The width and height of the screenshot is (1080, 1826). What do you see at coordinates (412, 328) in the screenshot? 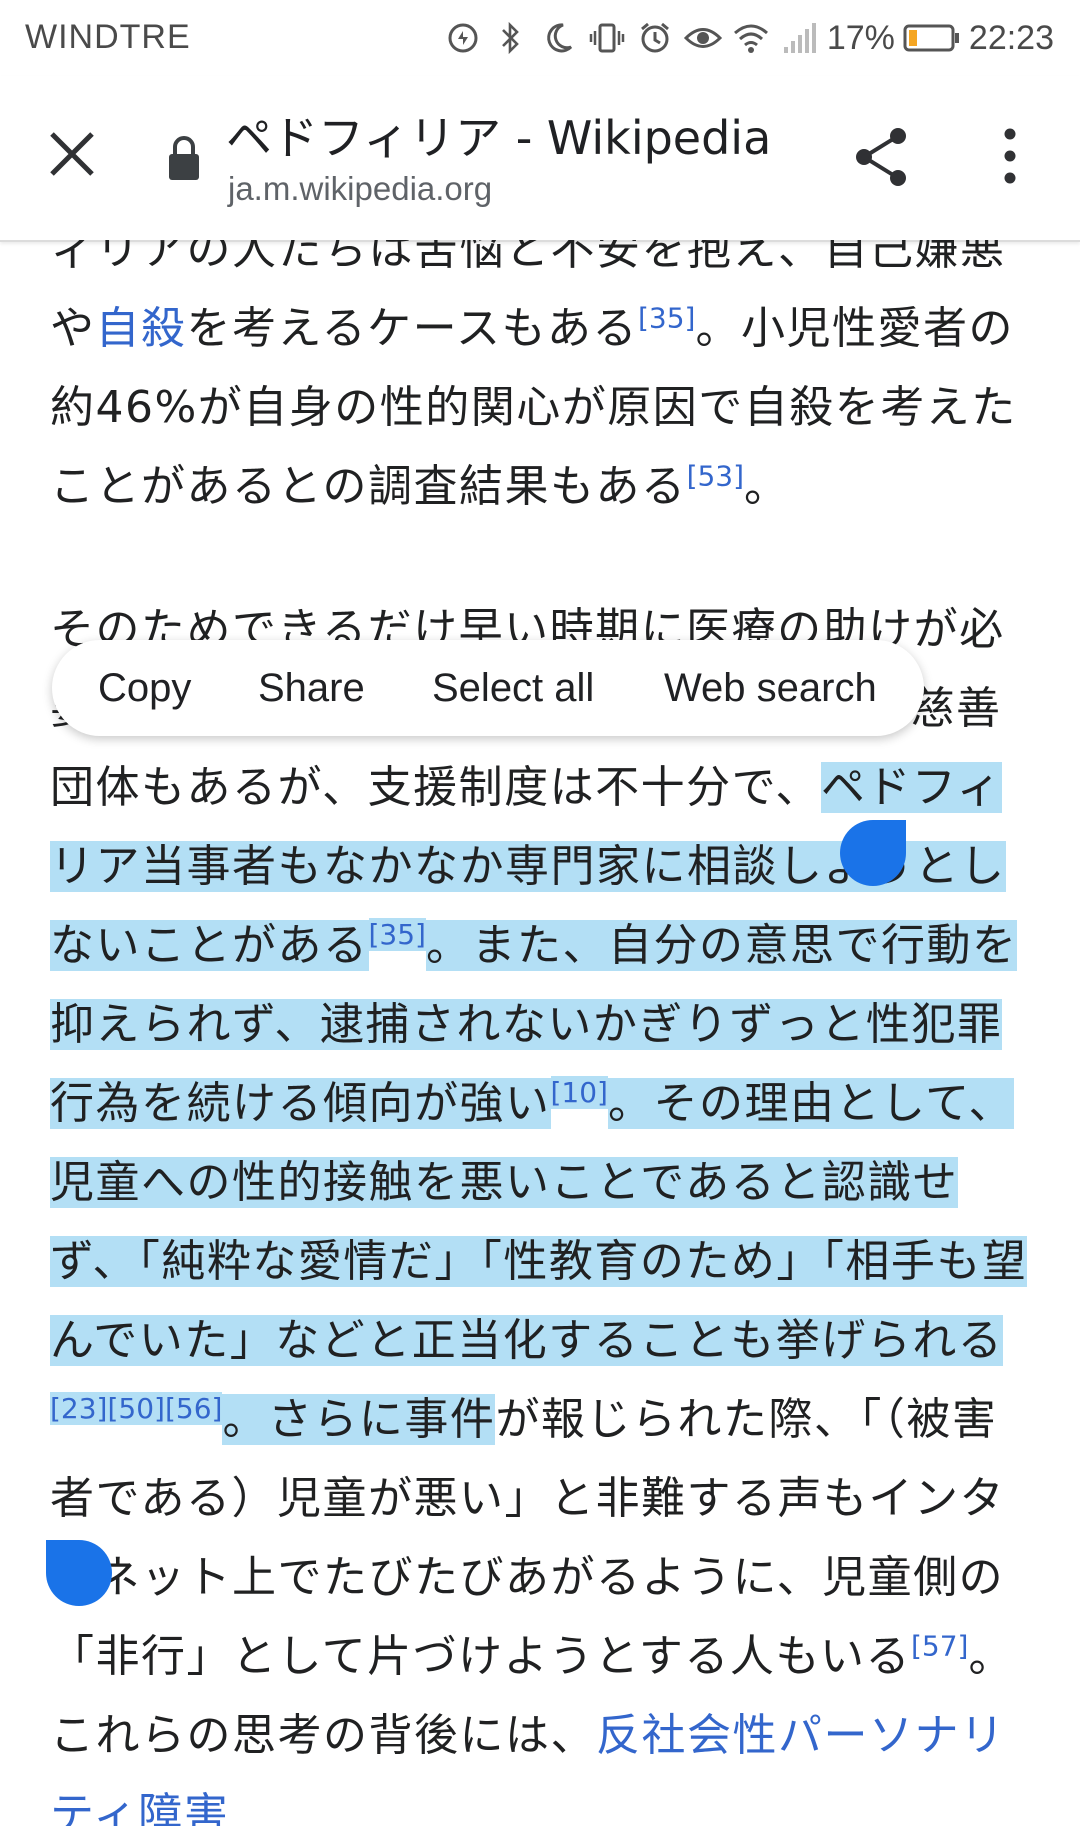
I see `paragraph-text: を考えるケースもある` at bounding box center [412, 328].